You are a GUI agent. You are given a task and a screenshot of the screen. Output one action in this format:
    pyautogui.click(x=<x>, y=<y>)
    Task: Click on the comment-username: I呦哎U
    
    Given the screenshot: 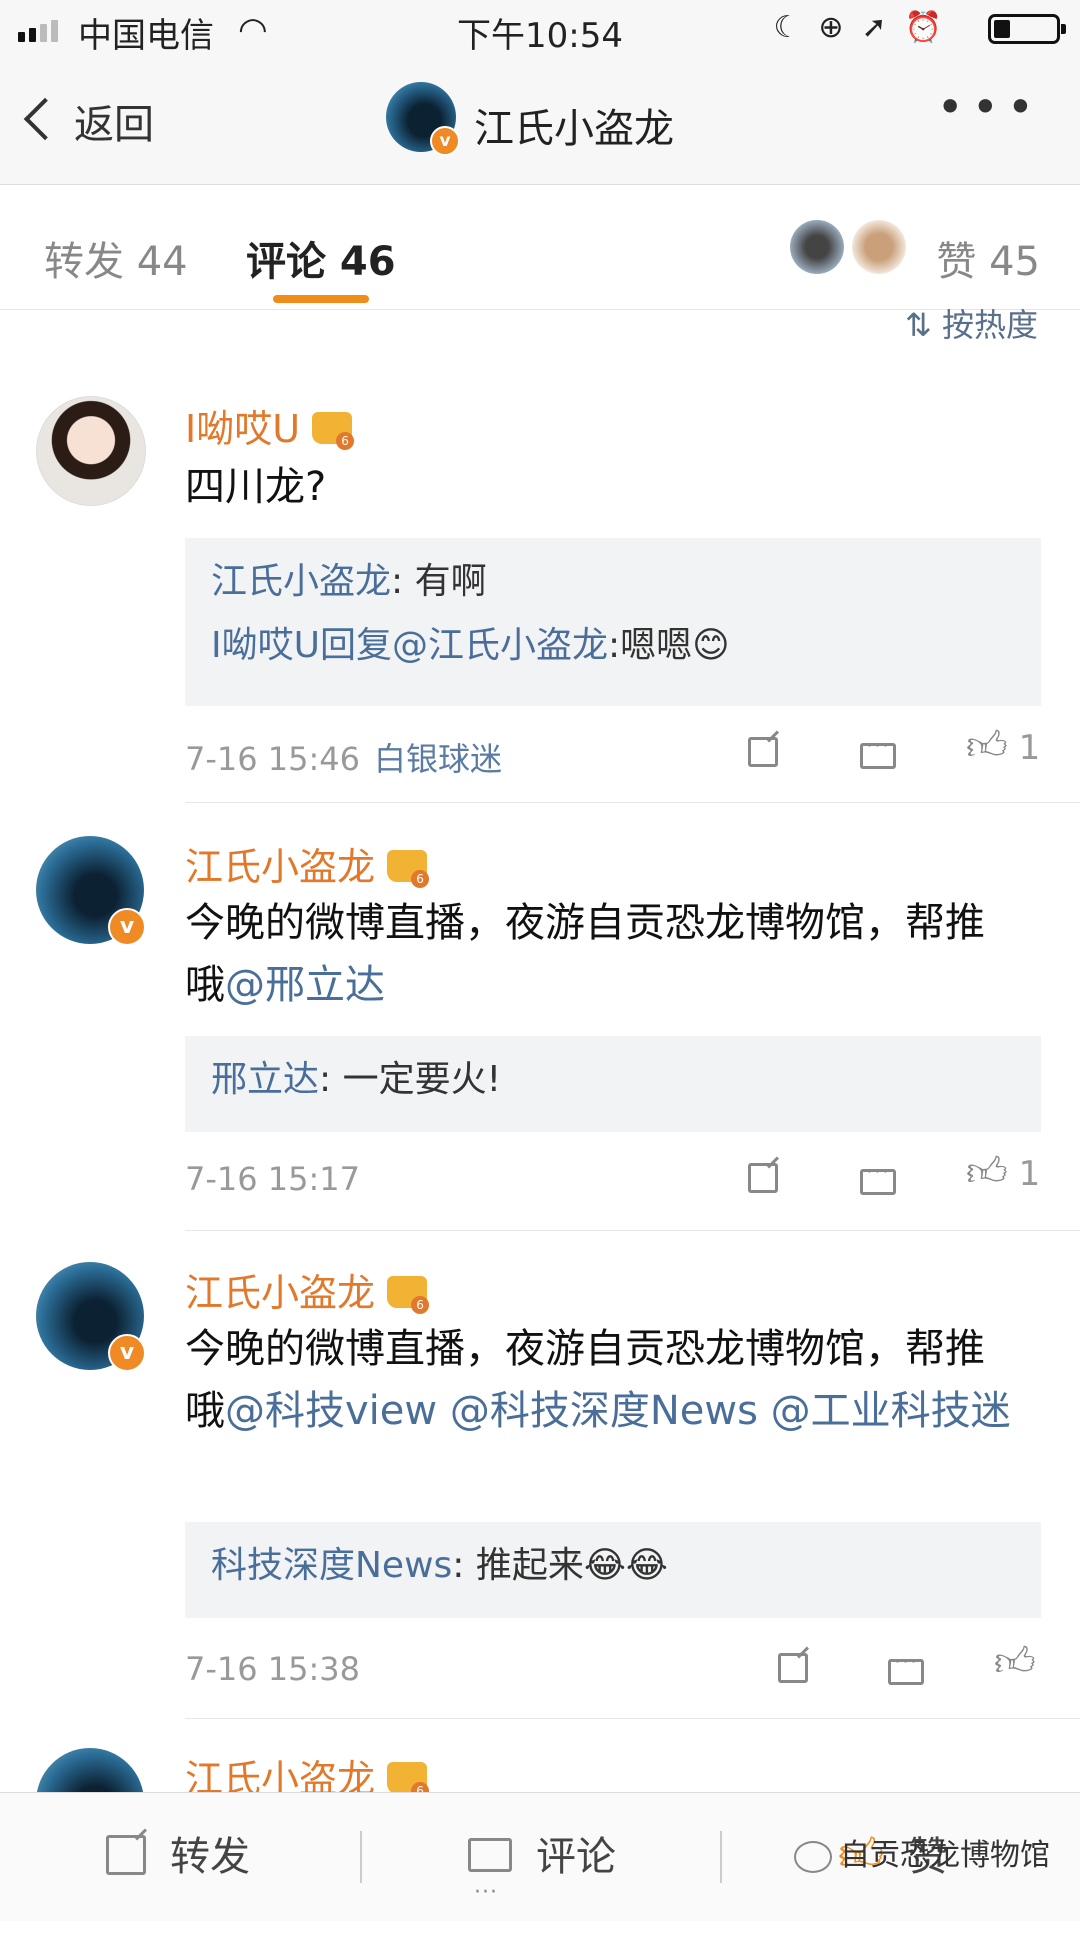 What is the action you would take?
    pyautogui.click(x=270, y=425)
    